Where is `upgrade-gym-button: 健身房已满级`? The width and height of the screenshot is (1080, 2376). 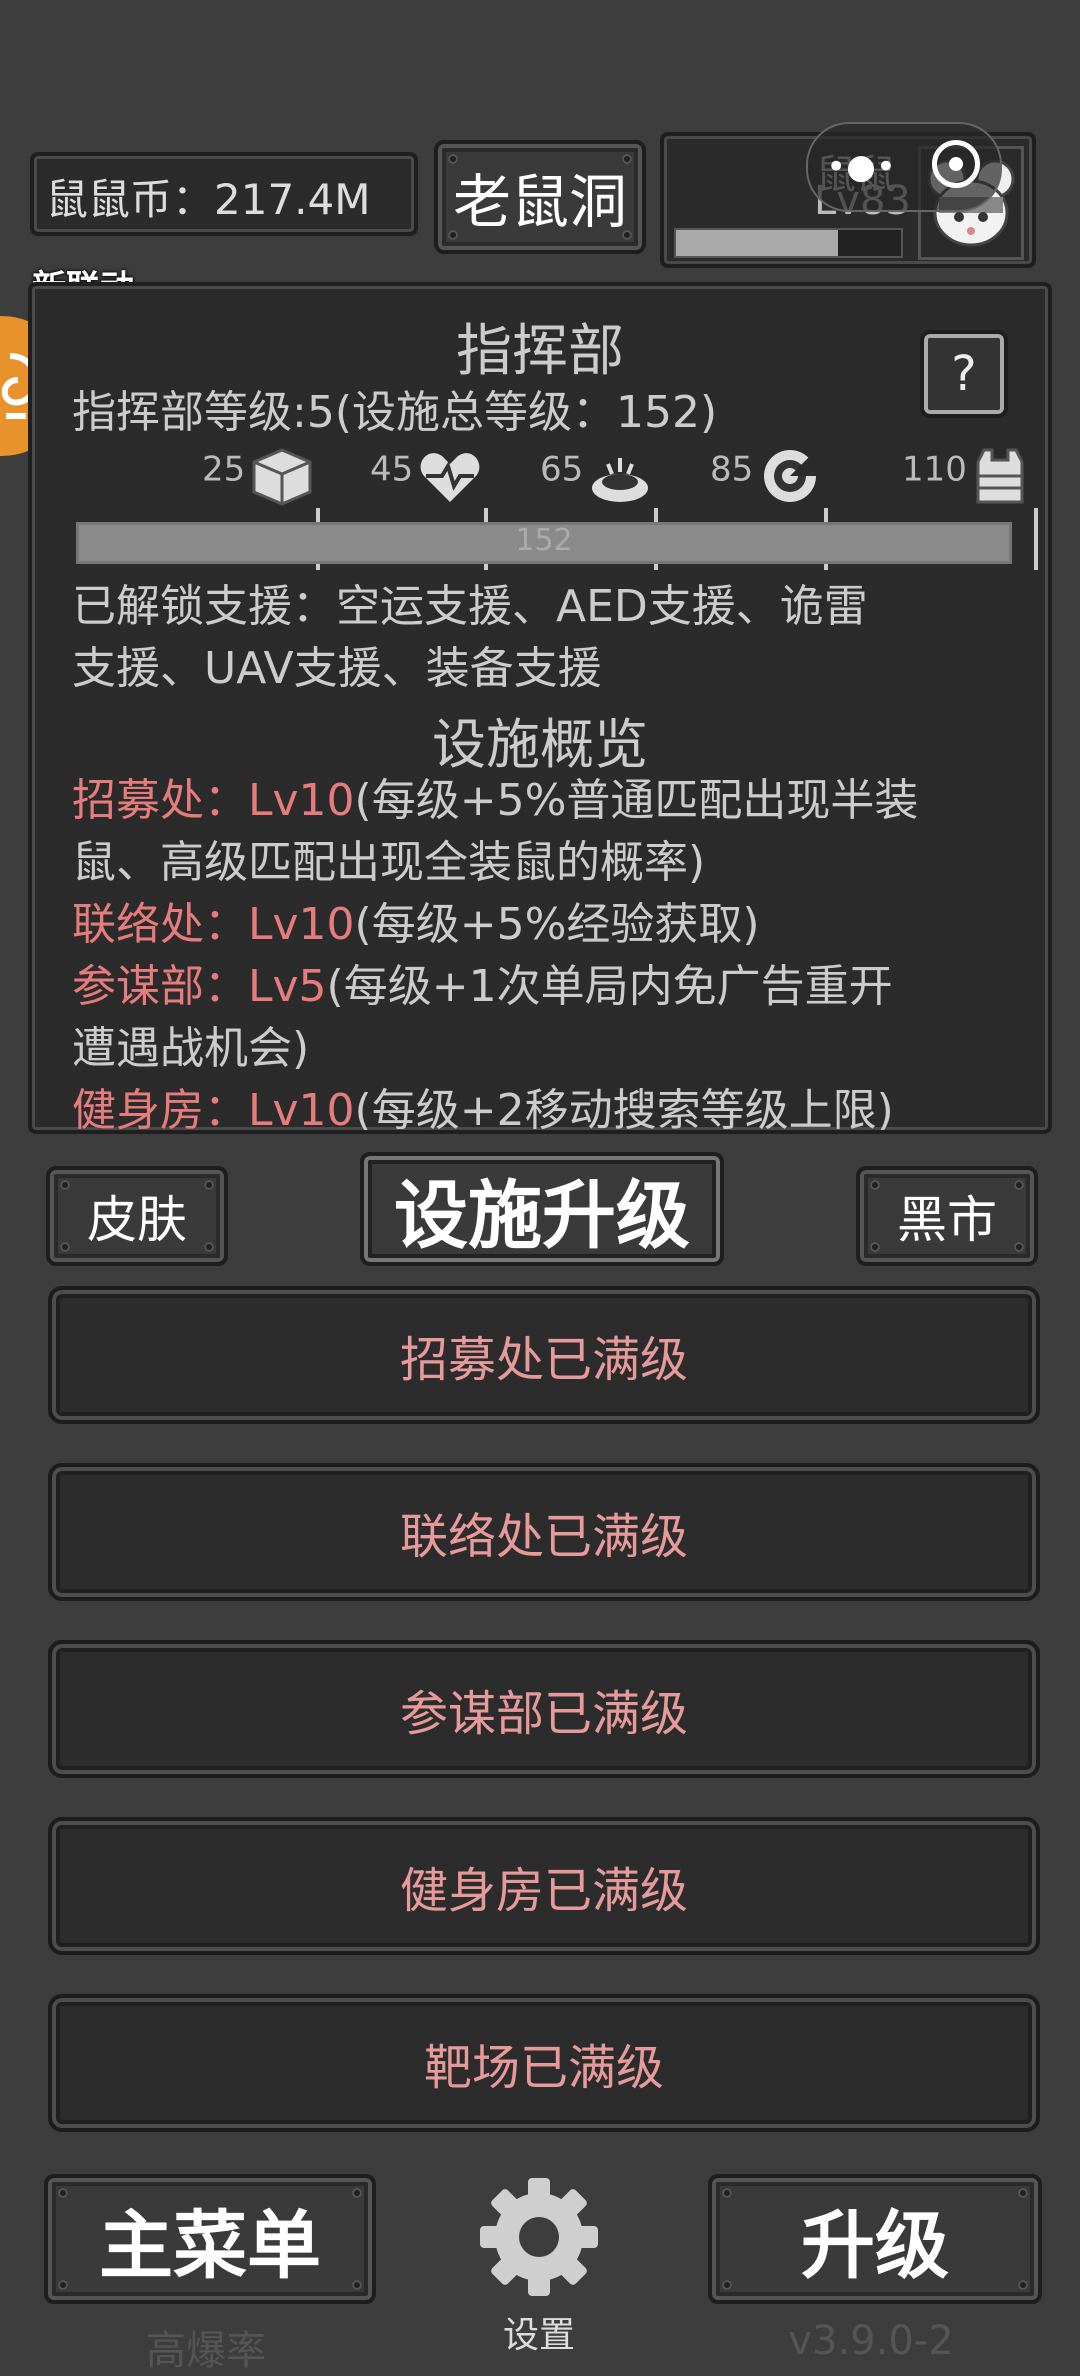 upgrade-gym-button: 健身房已满级 is located at coordinates (544, 1886).